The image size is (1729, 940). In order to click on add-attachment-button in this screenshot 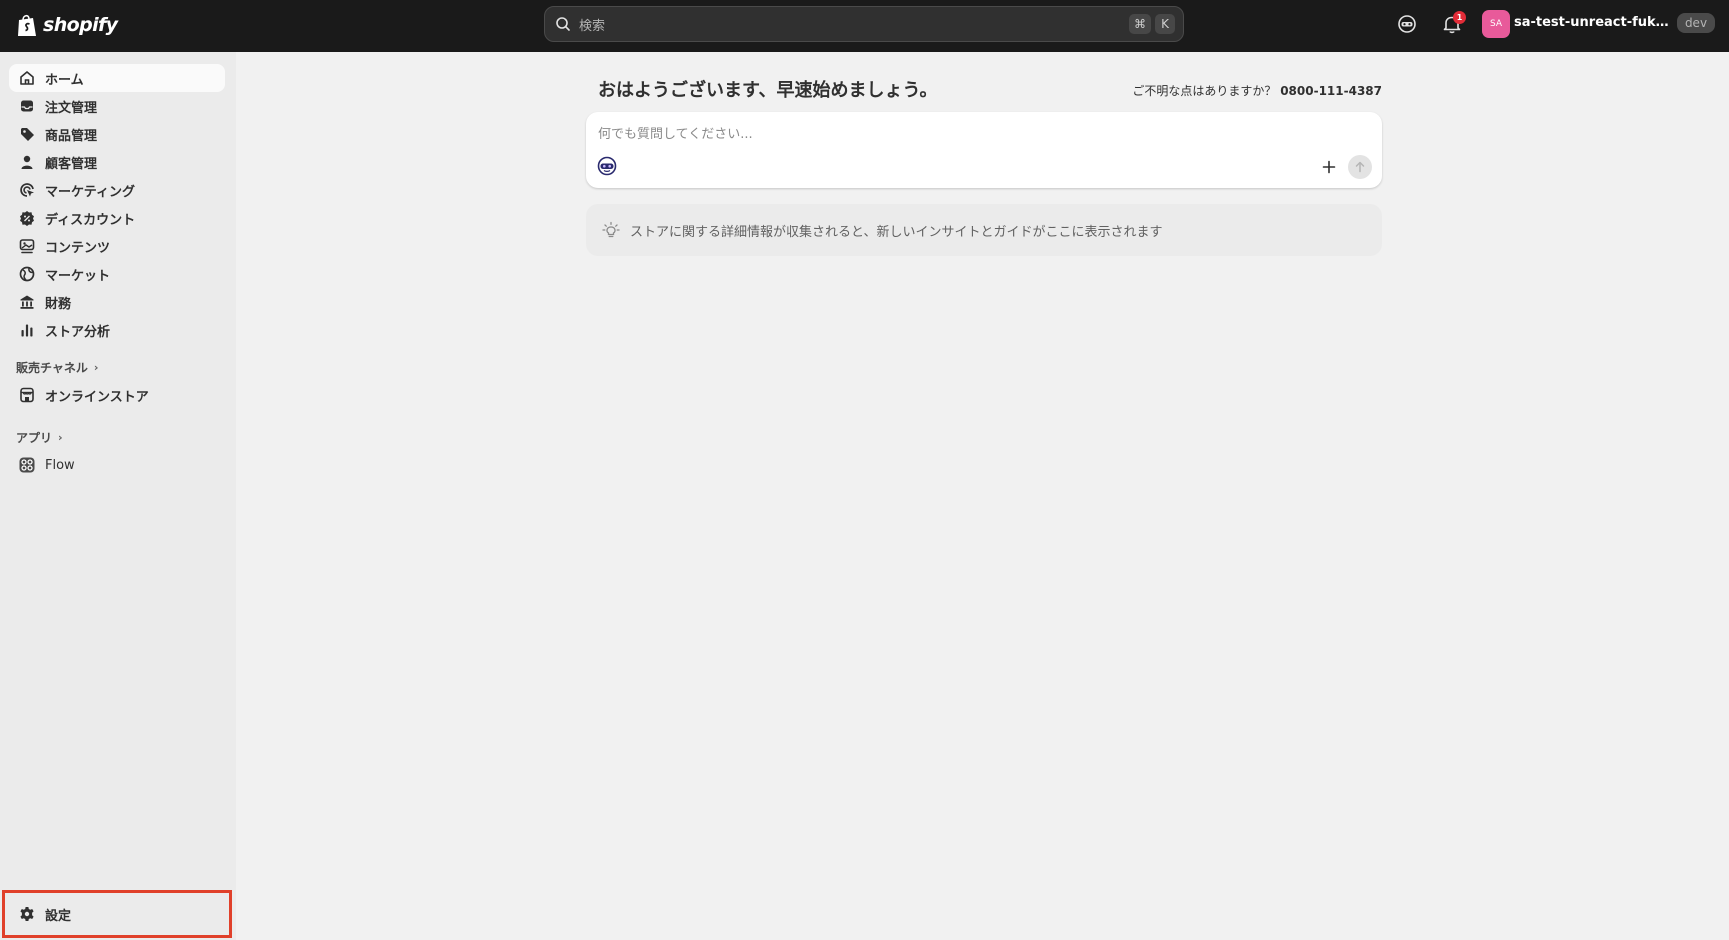, I will do `click(1329, 167)`.